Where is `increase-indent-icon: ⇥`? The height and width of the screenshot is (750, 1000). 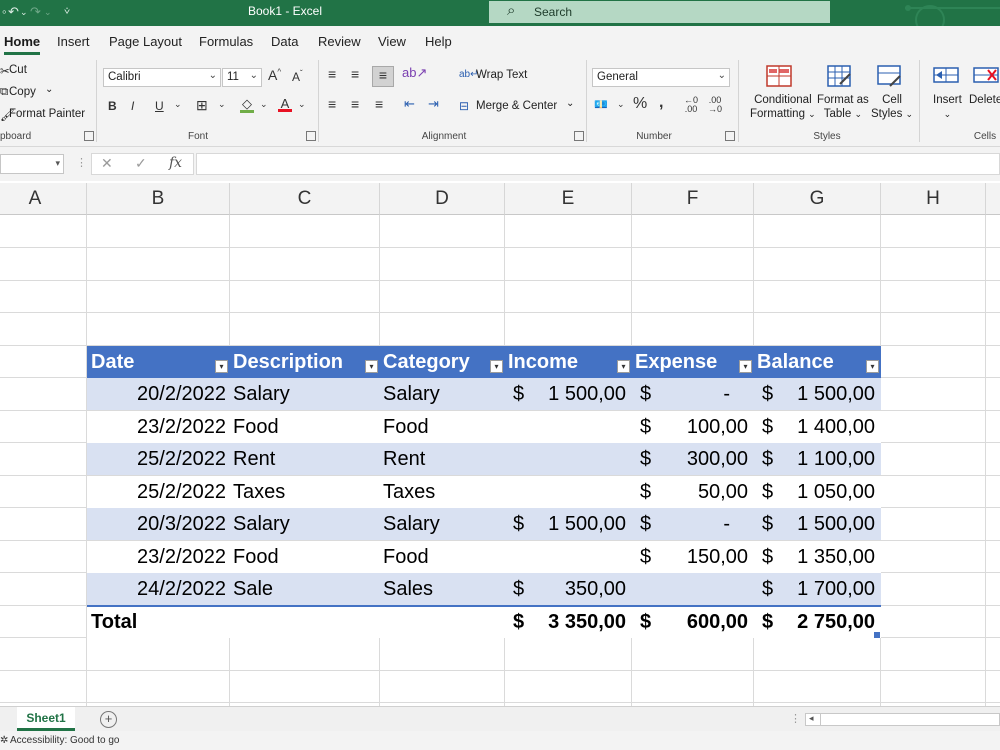
increase-indent-icon: ⇥ is located at coordinates (433, 104).